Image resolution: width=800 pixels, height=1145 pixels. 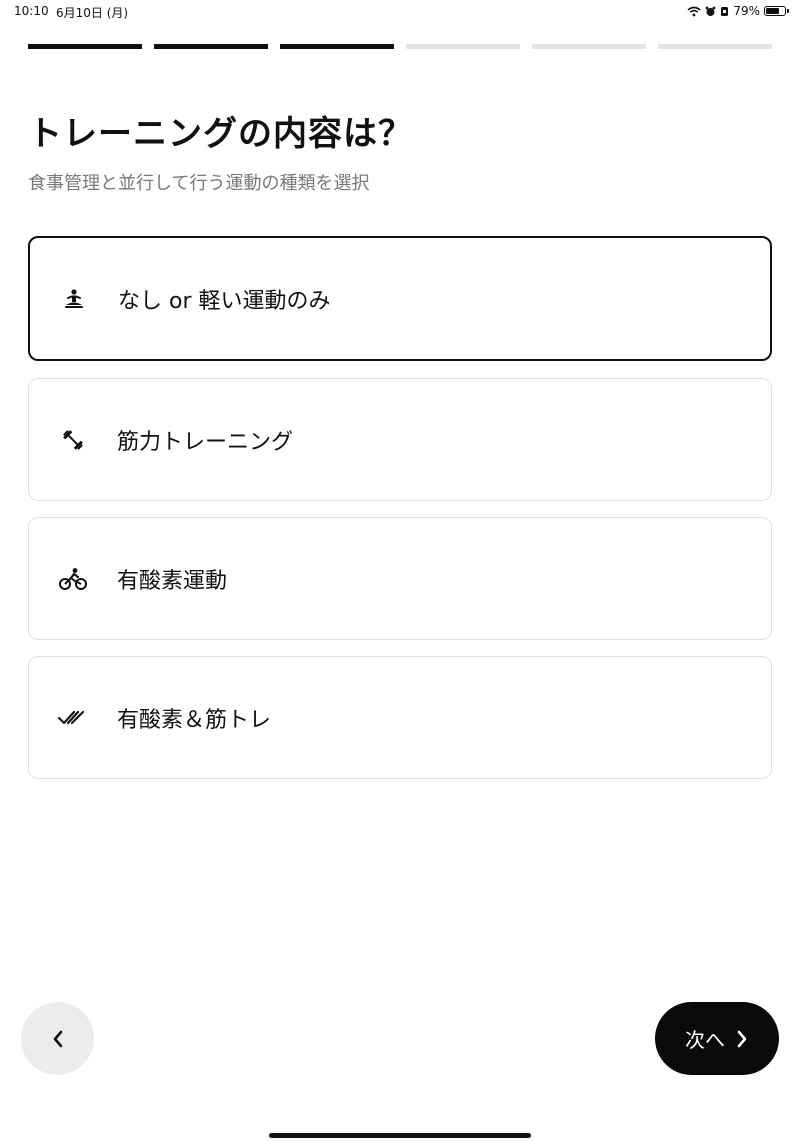 I want to click on option-label: なし or 軽い運動のみ, so click(x=224, y=301).